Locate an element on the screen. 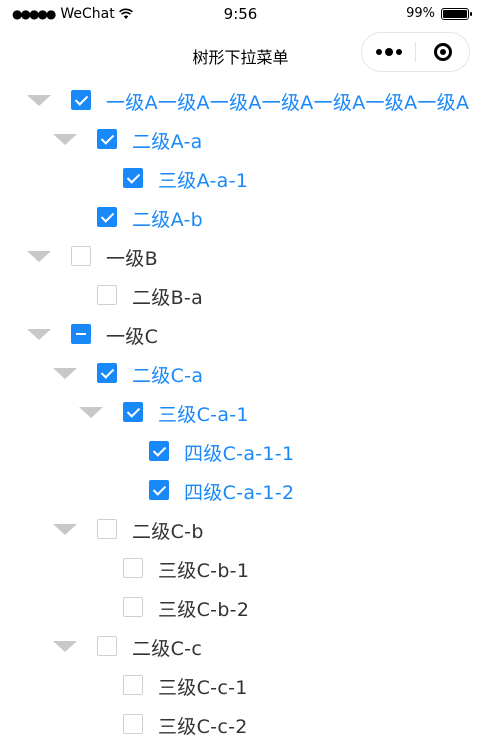 Image resolution: width=481 pixels, height=745 pixels. tree-node: 一级B is located at coordinates (240, 257).